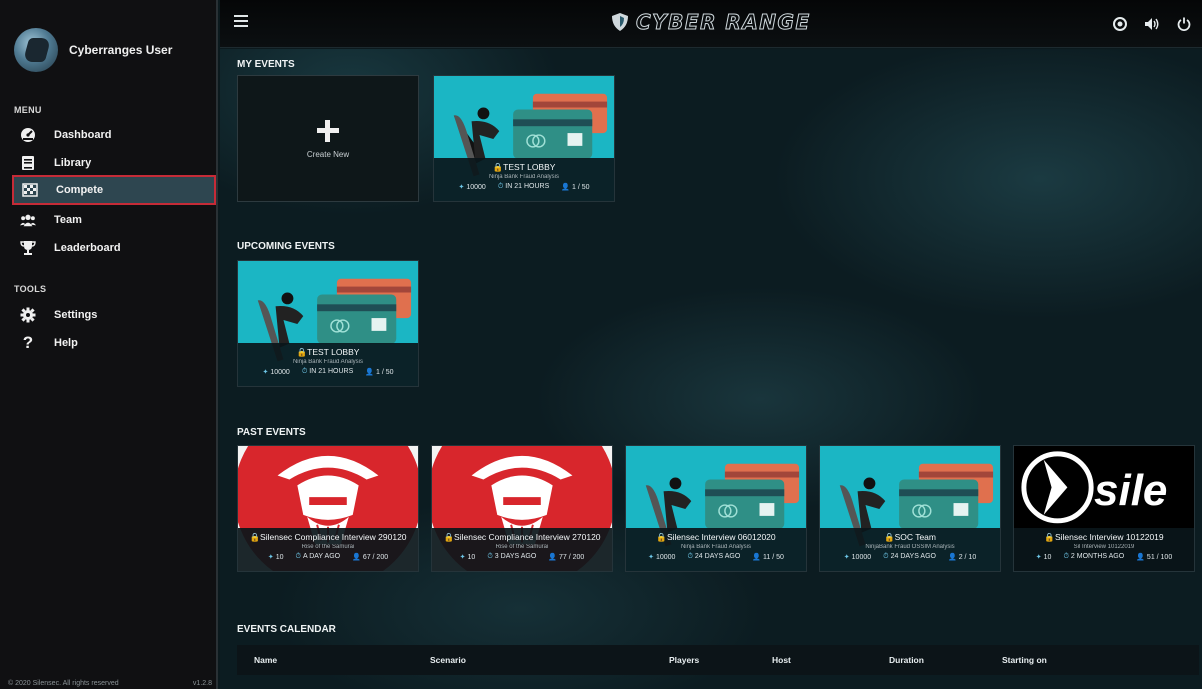 The image size is (1202, 689). Describe the element at coordinates (114, 163) in the screenshot. I see `sidebar-item-library: Library` at that location.